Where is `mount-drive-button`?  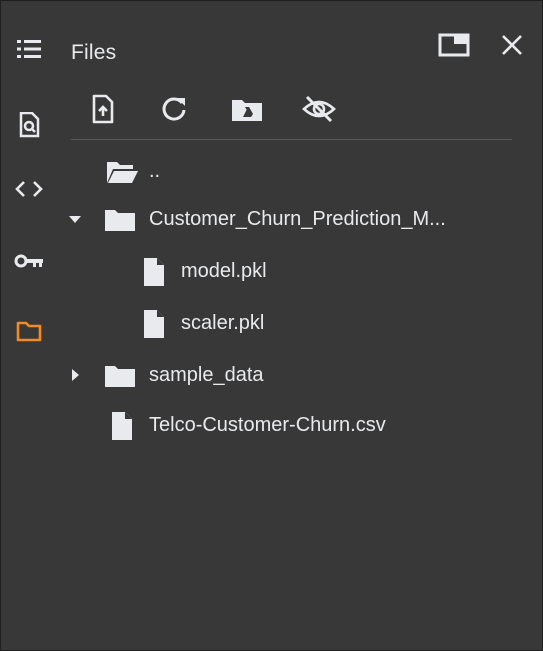 mount-drive-button is located at coordinates (247, 109).